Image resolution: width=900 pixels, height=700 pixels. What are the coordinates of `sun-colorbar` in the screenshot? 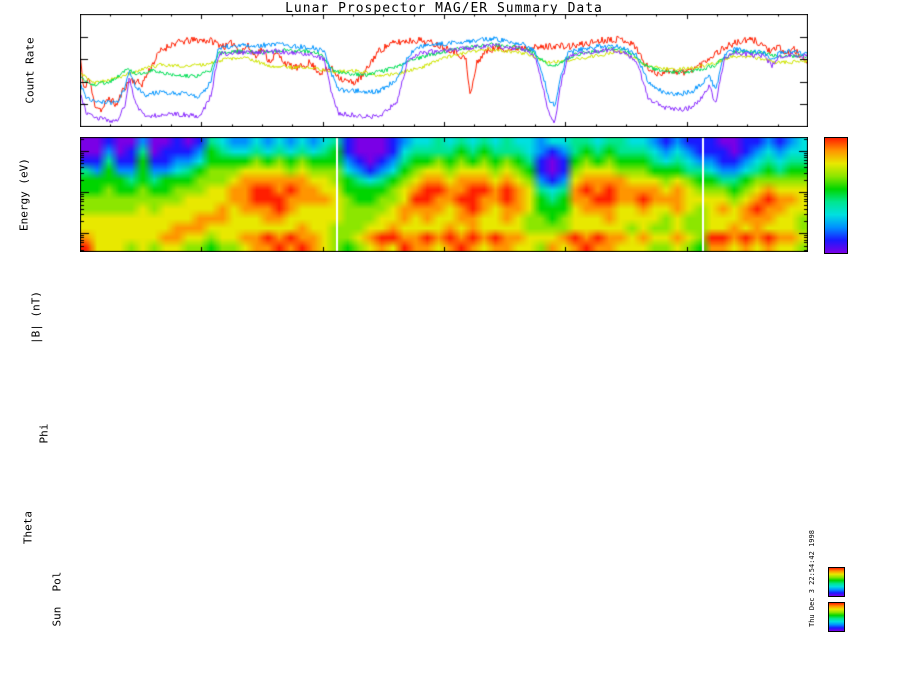 It's located at (836, 617).